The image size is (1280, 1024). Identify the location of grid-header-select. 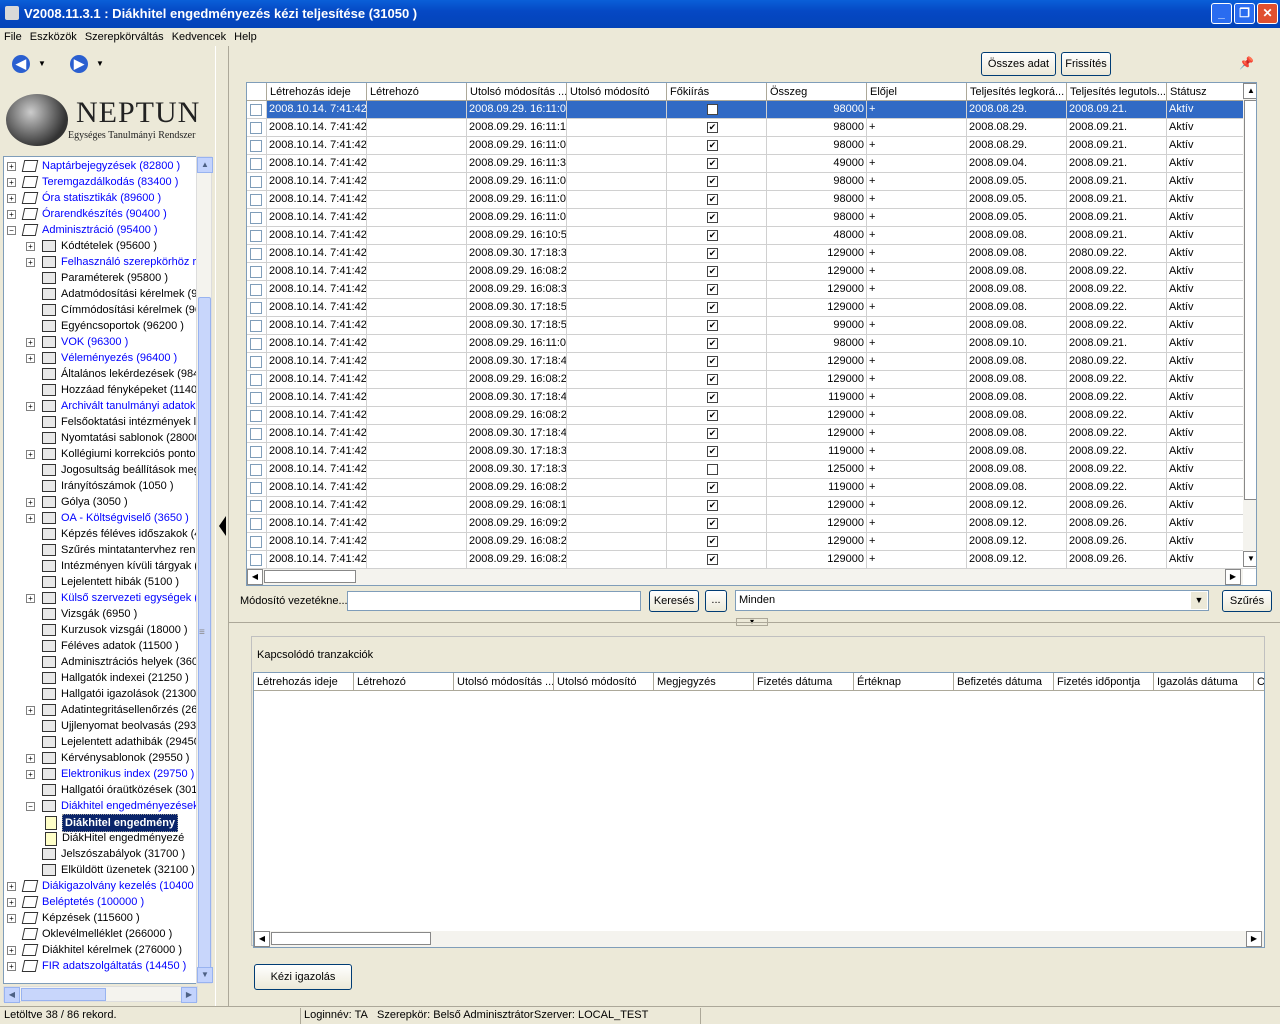
(257, 92).